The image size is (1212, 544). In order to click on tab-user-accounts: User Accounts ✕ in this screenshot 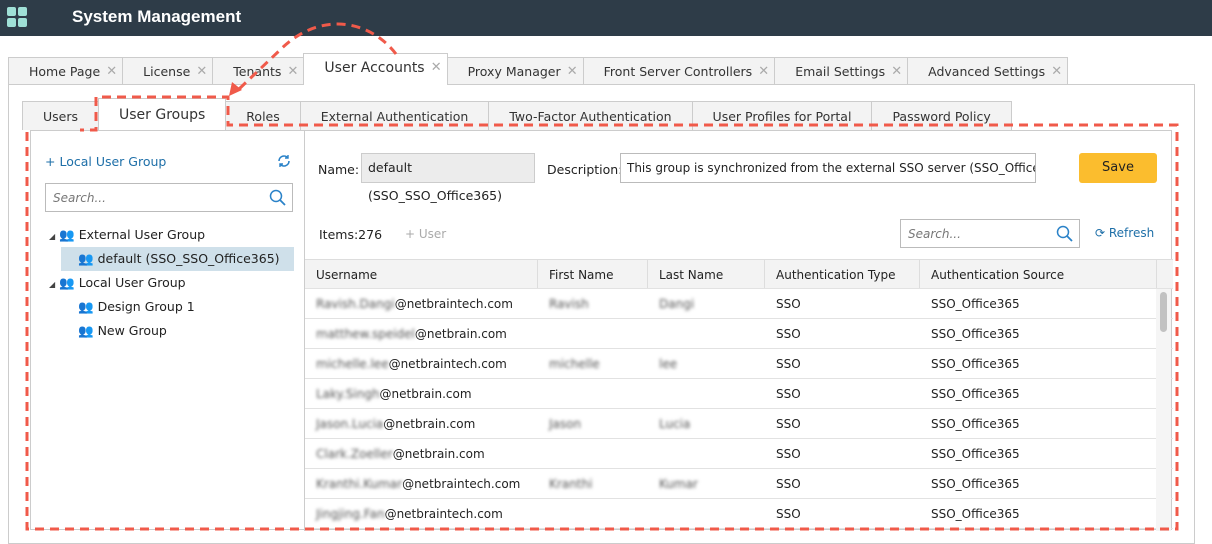, I will do `click(375, 69)`.